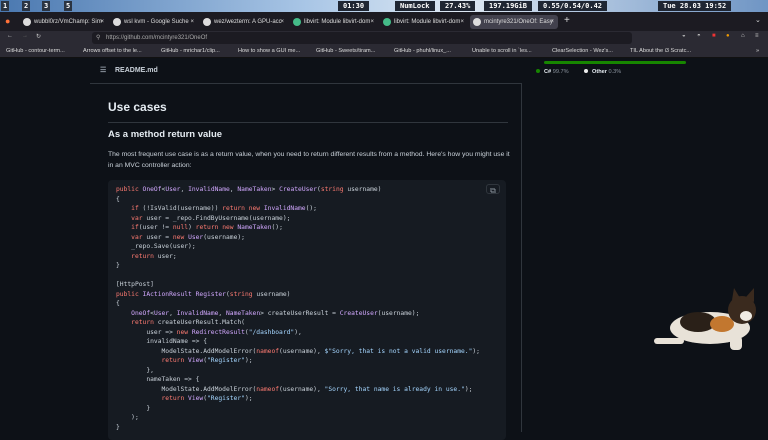  Describe the element at coordinates (567, 20) in the screenshot. I see `new-tab-button: +` at that location.